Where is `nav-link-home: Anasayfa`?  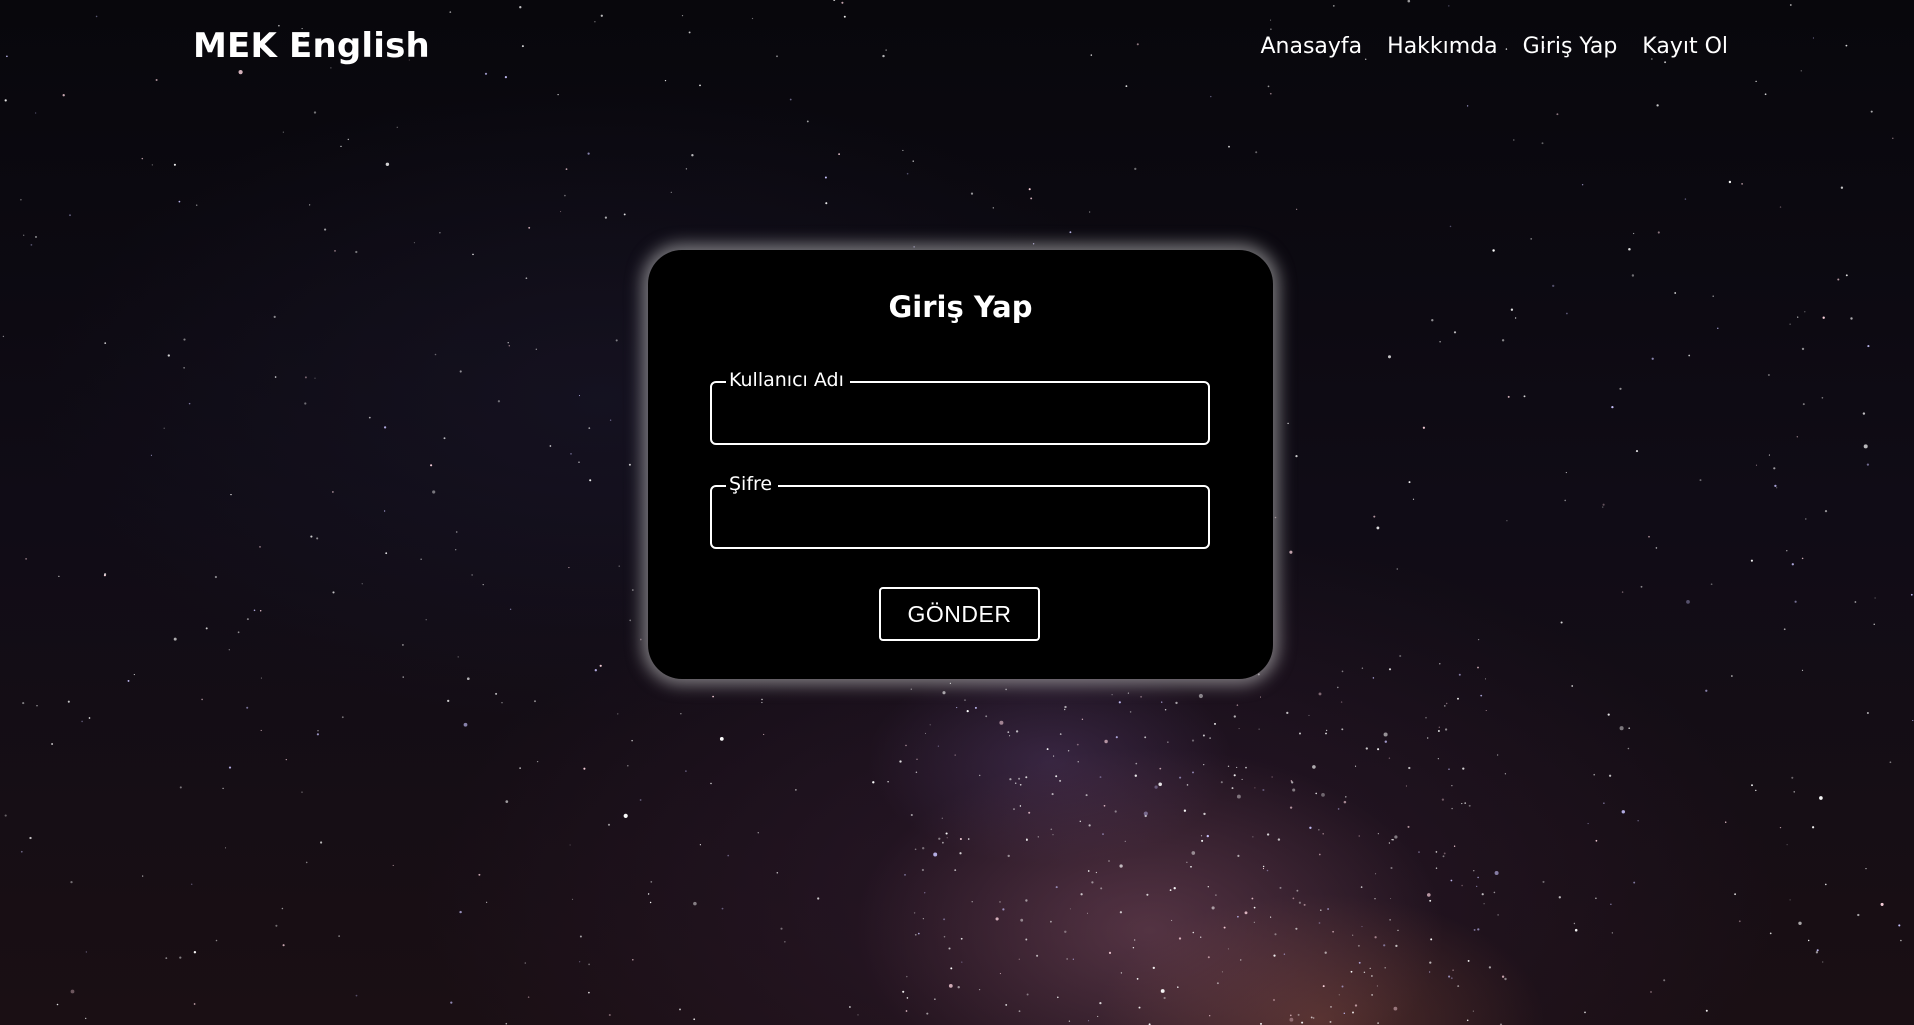 nav-link-home: Anasayfa is located at coordinates (1311, 46).